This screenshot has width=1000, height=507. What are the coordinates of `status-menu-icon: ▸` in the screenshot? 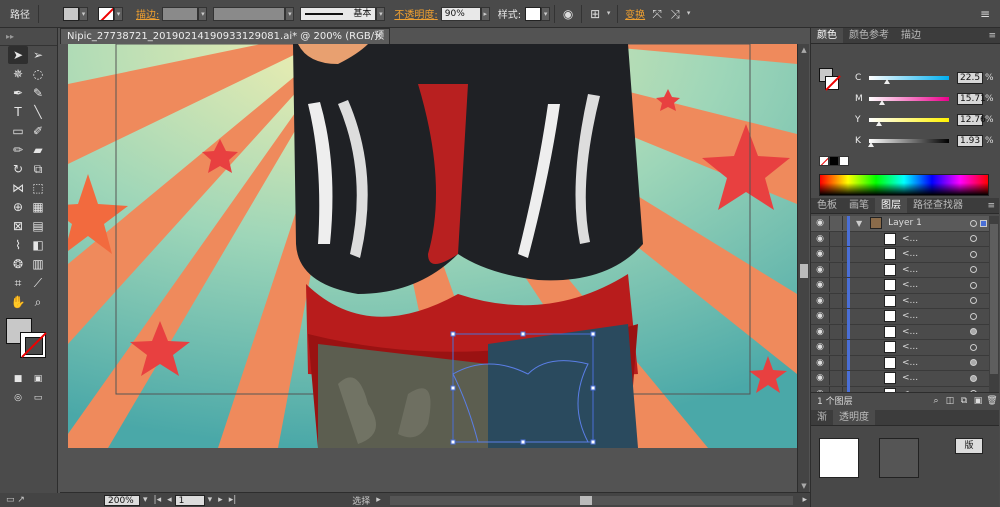 It's located at (378, 500).